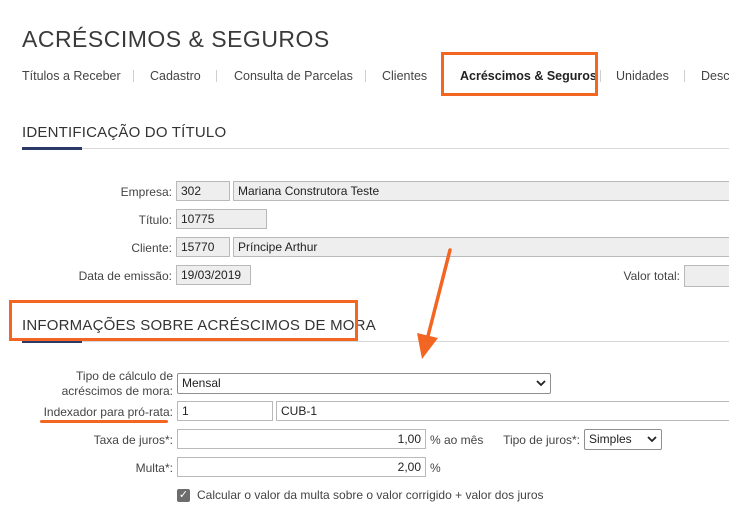 This screenshot has width=729, height=510. Describe the element at coordinates (225, 411) in the screenshot. I see `indexador-code-field: 1` at that location.